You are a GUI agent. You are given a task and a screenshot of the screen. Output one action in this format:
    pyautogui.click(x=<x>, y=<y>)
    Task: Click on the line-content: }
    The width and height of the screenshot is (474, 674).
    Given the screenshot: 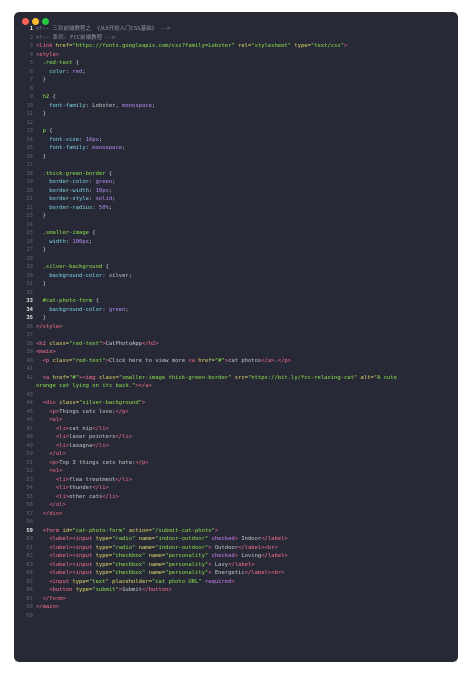 What is the action you would take?
    pyautogui.click(x=41, y=250)
    